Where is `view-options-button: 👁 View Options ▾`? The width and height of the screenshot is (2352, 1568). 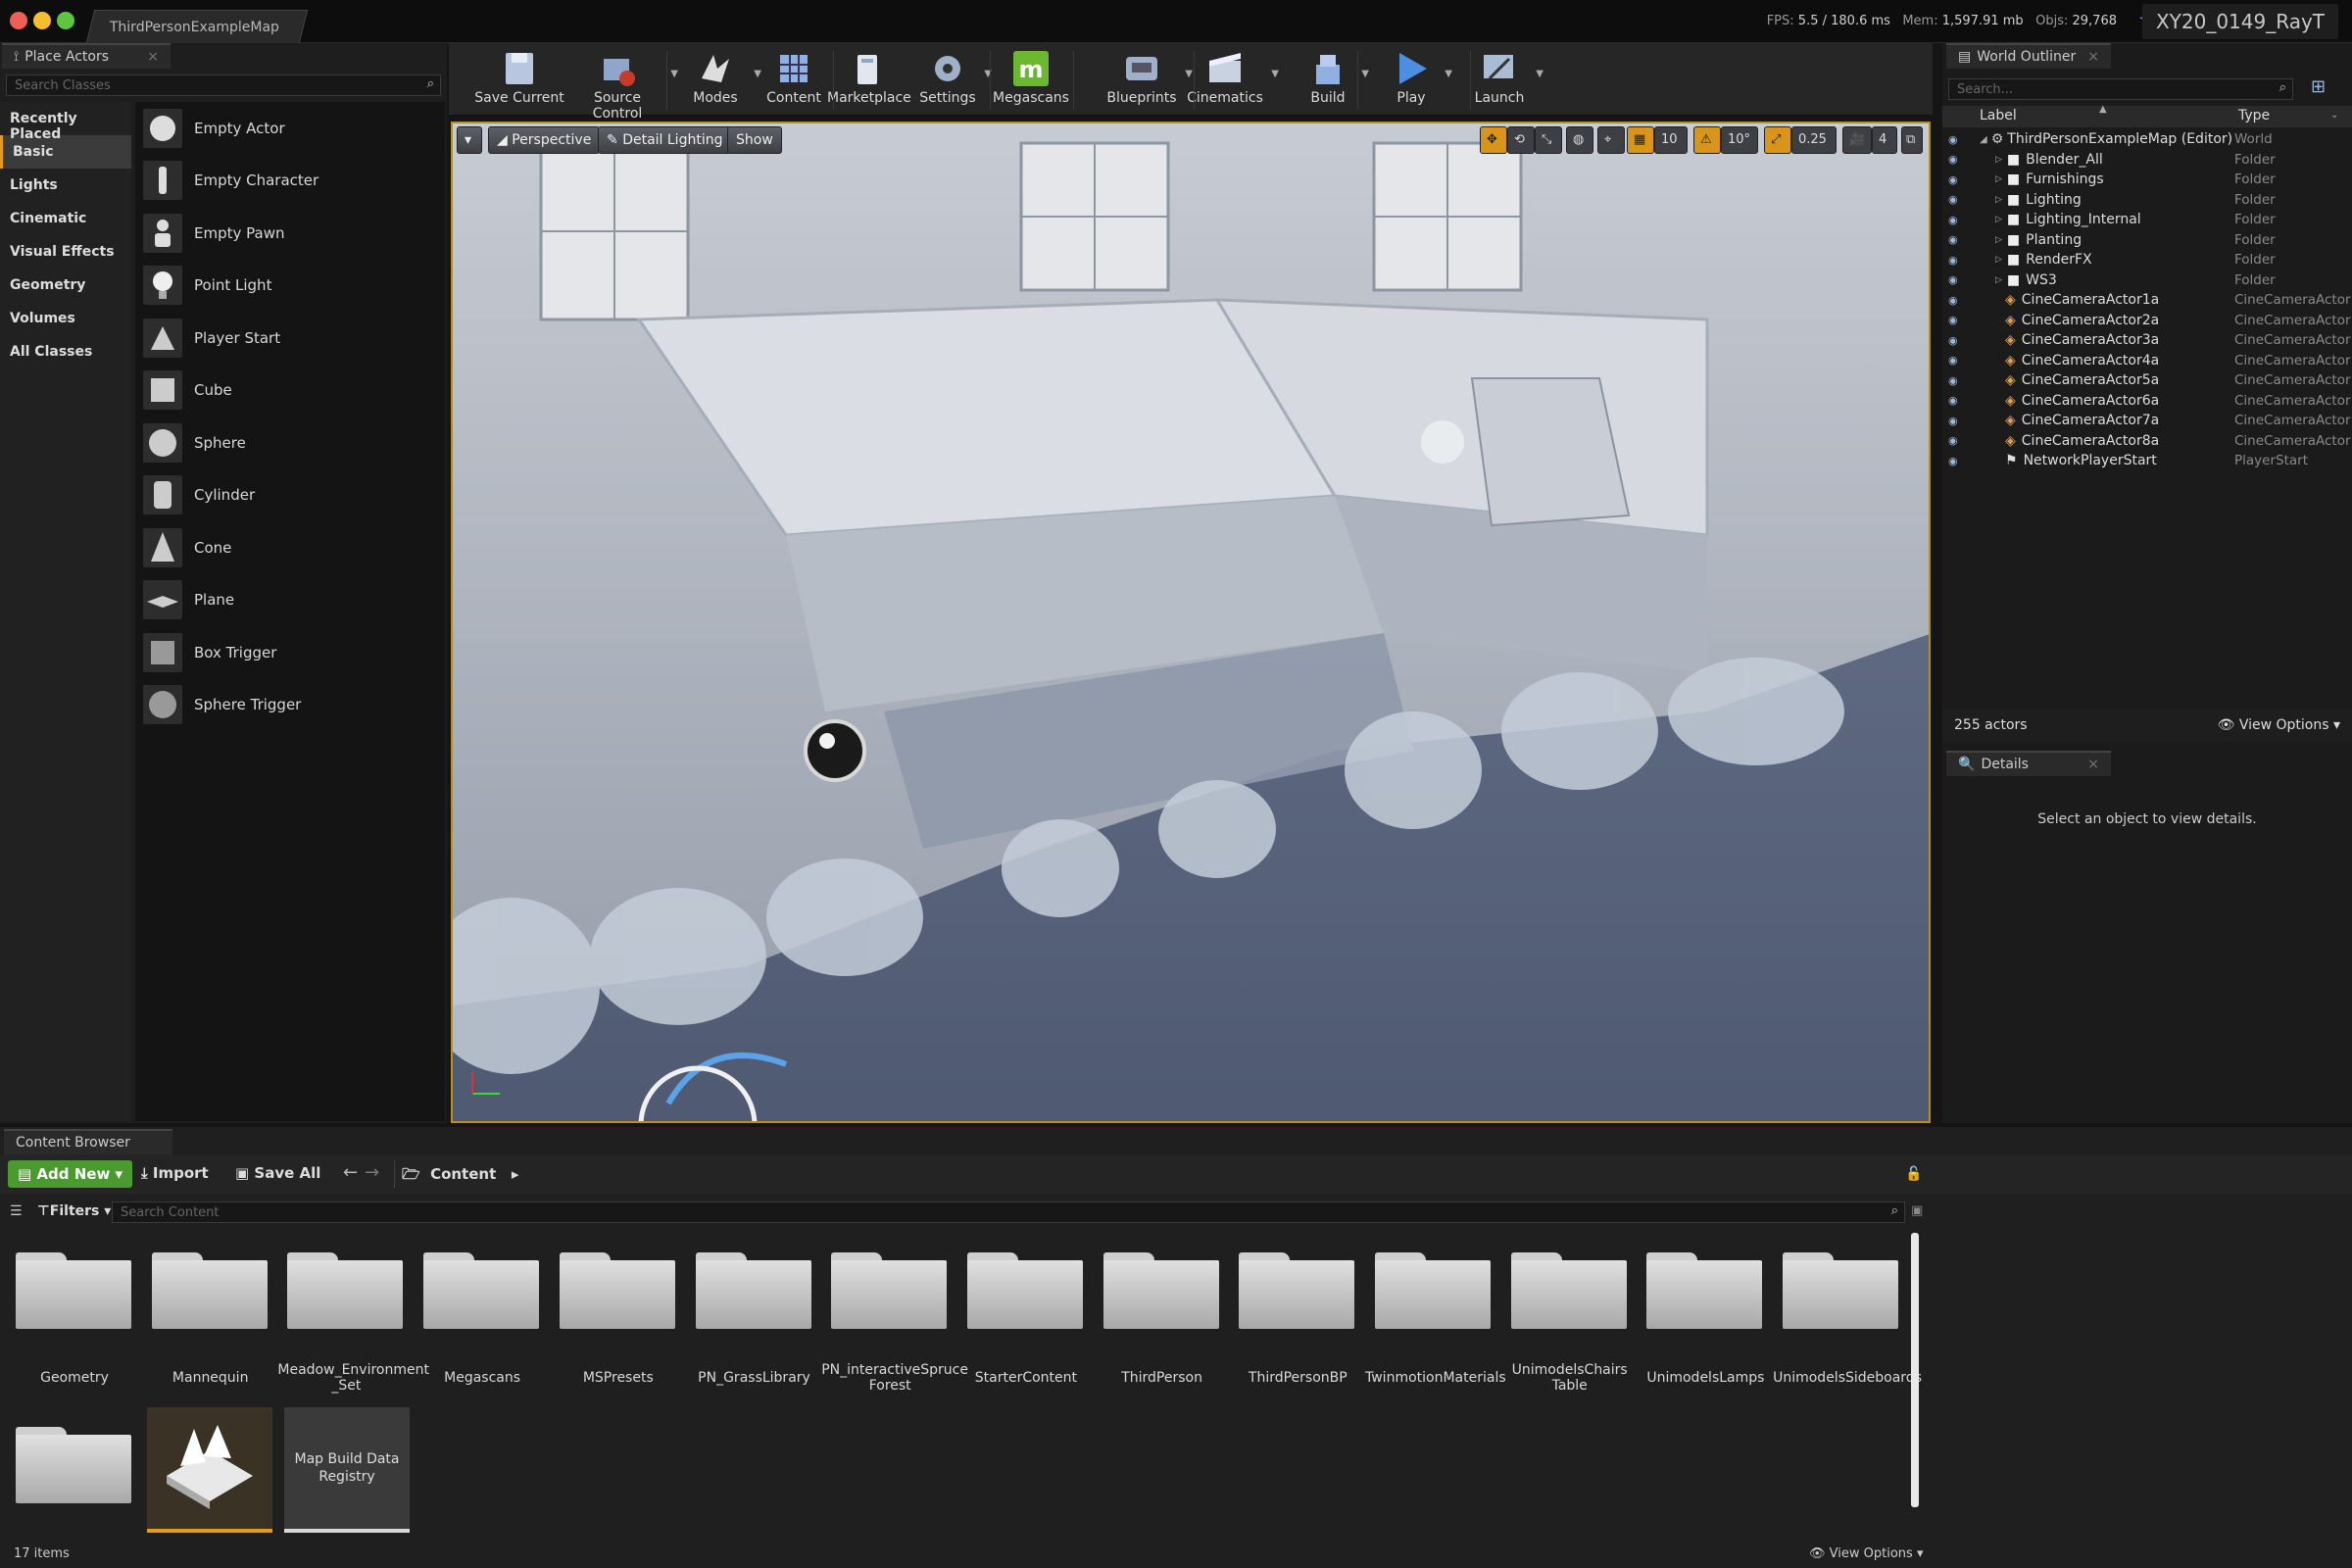 view-options-button: 👁 View Options ▾ is located at coordinates (2279, 725).